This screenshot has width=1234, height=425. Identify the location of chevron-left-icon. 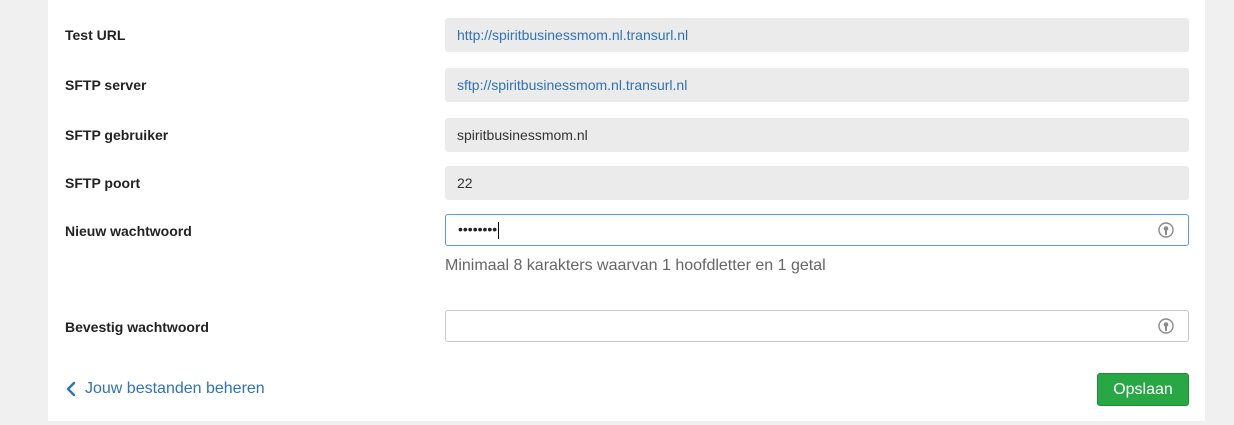
(71, 389).